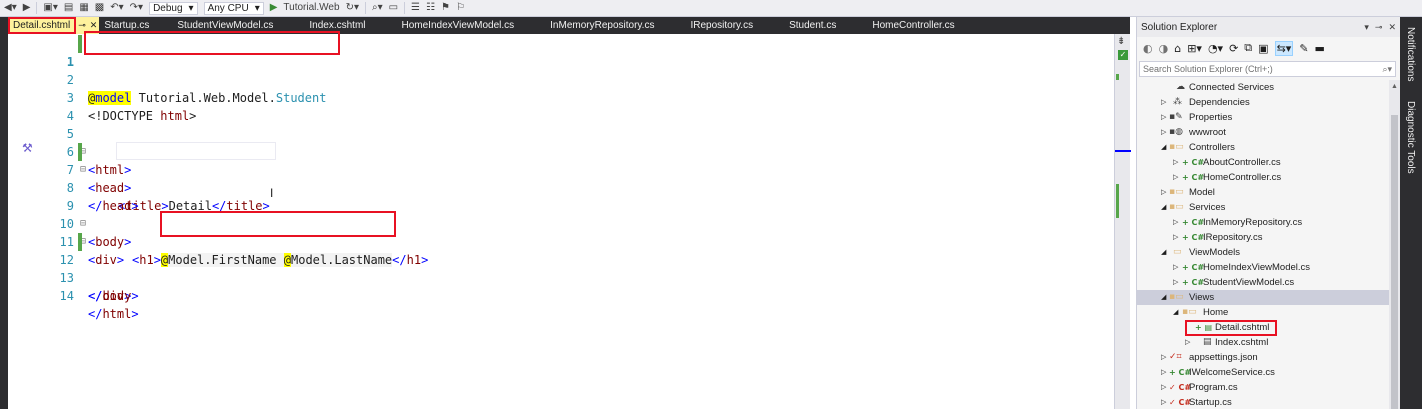 This screenshot has height=410, width=1422. I want to click on cs-file-icon: + C#, so click(1180, 372).